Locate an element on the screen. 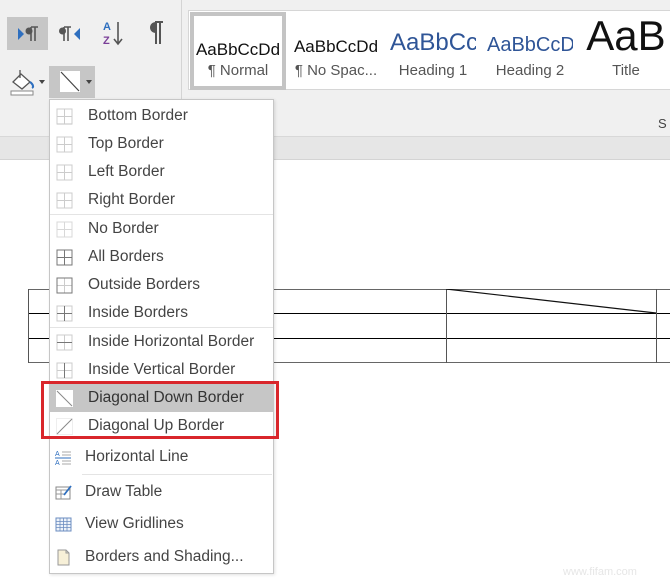 This screenshot has width=670, height=586. menu-item-outside-borders: Outside Borders is located at coordinates (161, 285).